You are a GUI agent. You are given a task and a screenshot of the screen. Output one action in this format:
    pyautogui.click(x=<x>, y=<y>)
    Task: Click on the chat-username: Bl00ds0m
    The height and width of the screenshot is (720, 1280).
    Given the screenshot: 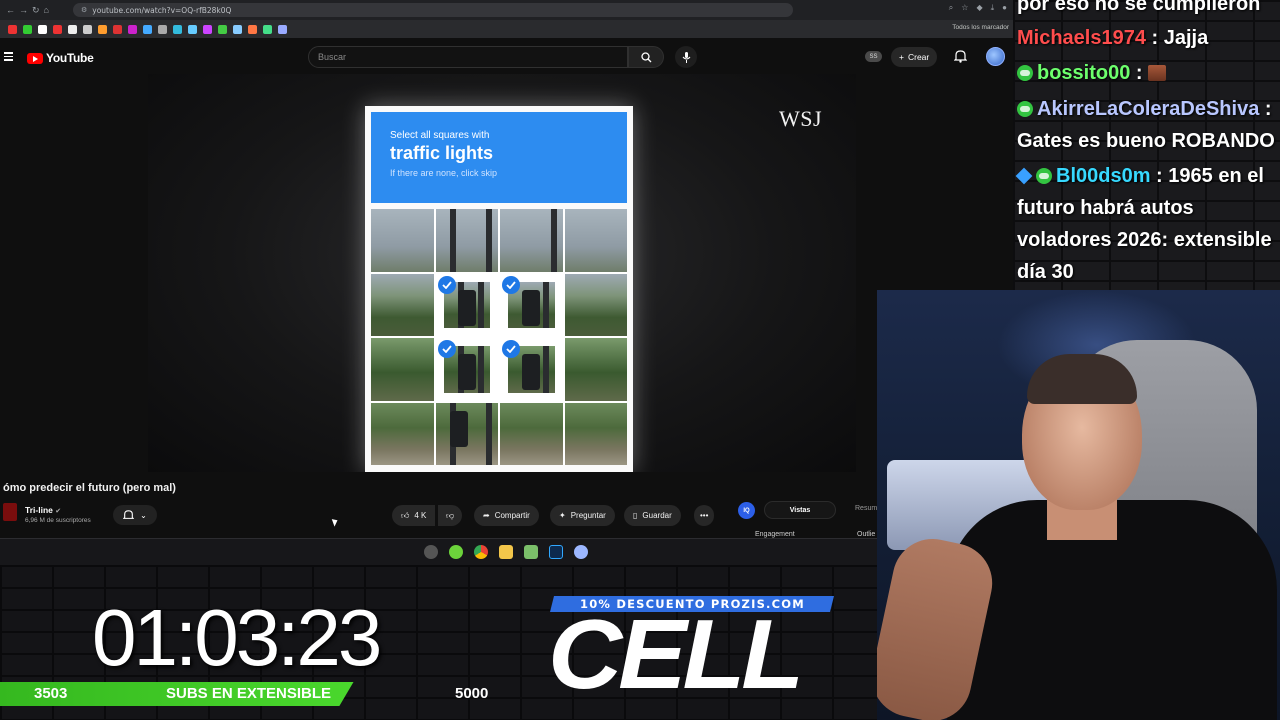 What is the action you would take?
    pyautogui.click(x=1103, y=176)
    